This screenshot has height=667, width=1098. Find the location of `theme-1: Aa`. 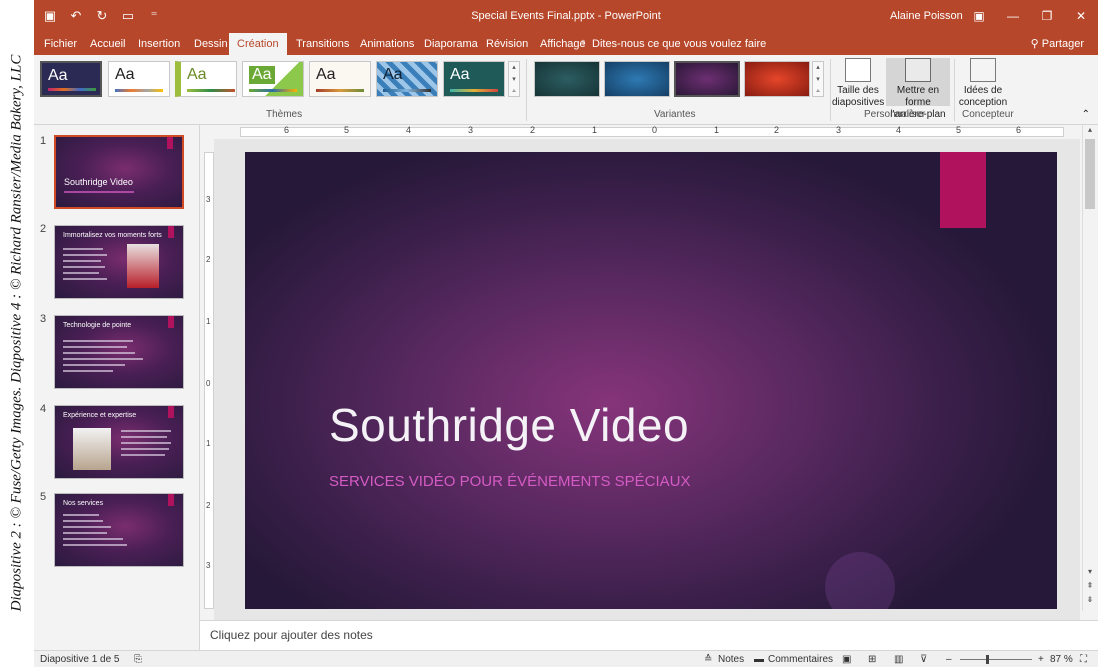

theme-1: Aa is located at coordinates (71, 79).